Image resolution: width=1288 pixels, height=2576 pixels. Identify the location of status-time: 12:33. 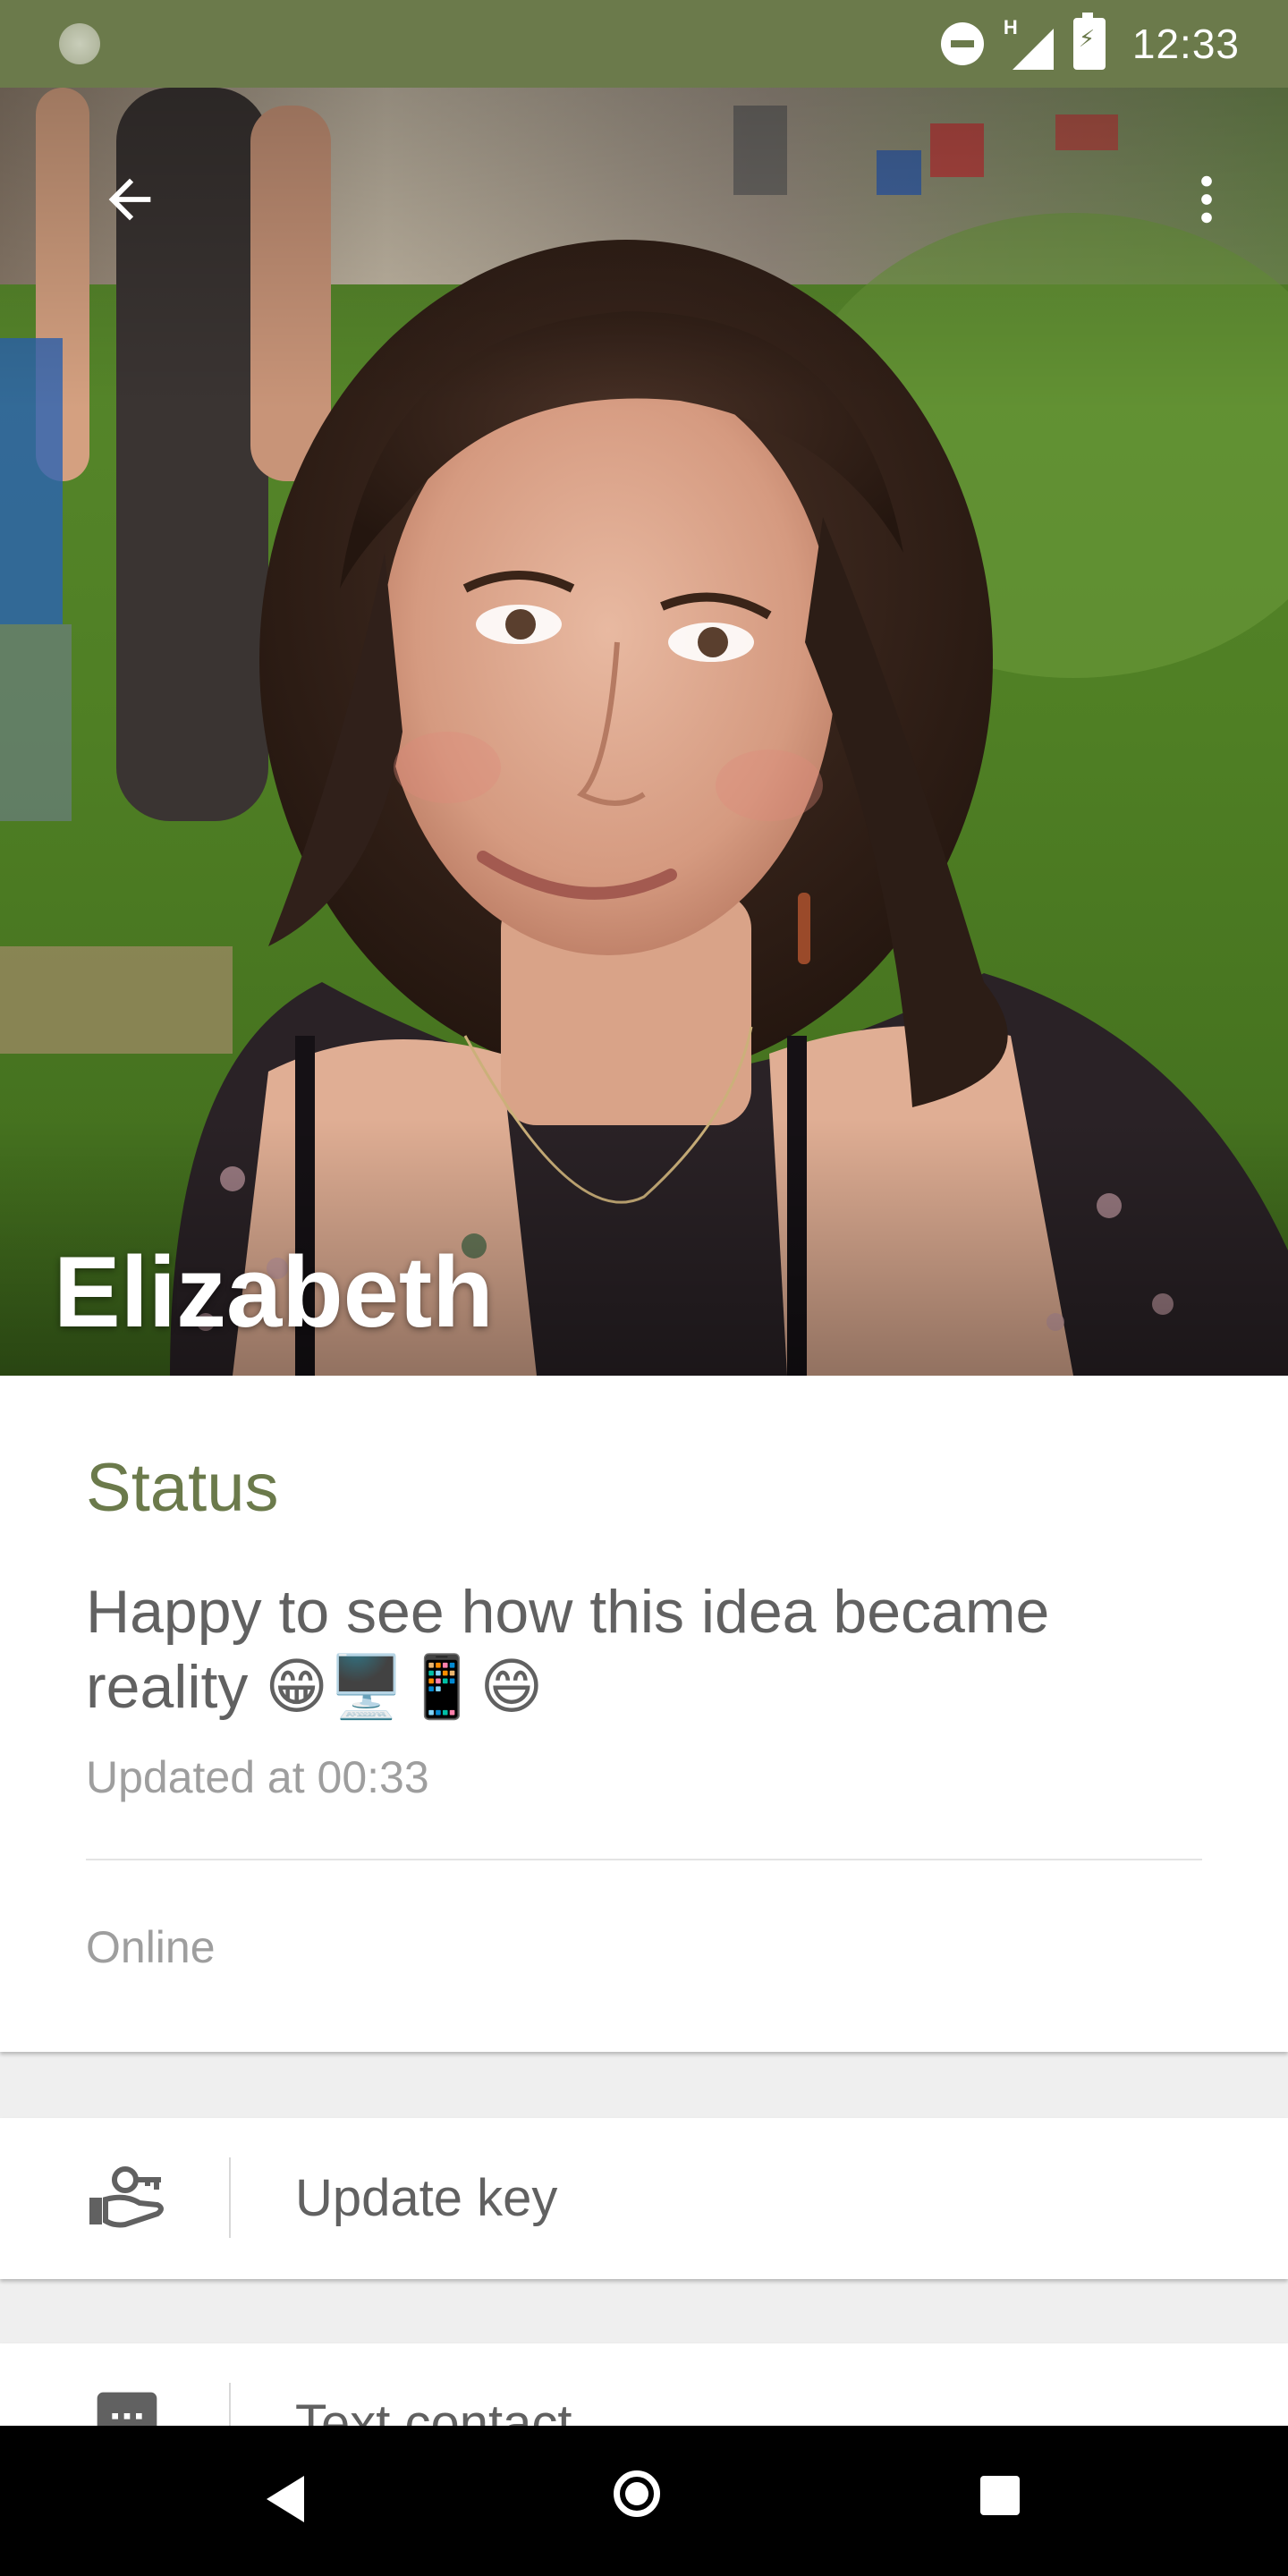
(1185, 44).